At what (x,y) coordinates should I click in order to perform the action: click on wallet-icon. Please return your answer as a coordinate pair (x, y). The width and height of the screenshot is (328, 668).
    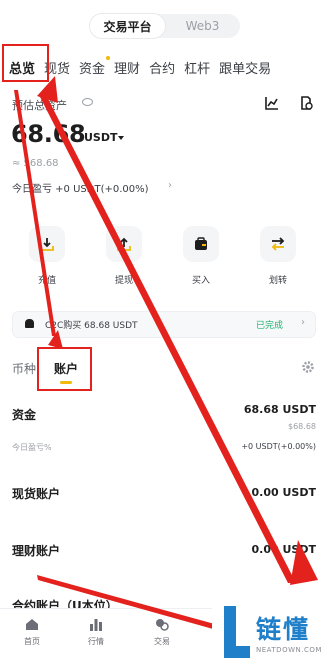
    Looking at the image, I should click on (201, 243).